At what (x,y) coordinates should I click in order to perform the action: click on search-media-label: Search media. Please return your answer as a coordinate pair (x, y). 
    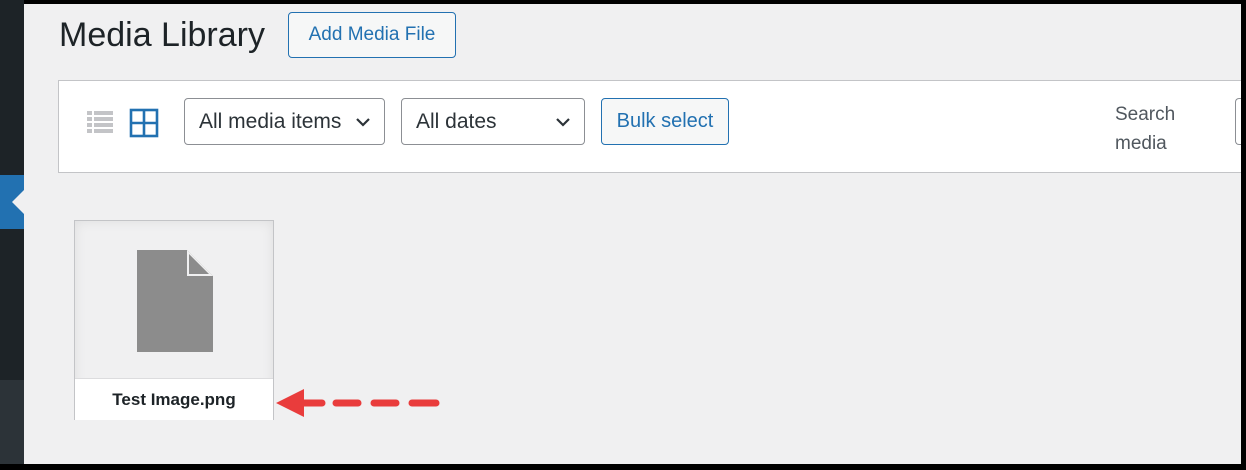
    Looking at the image, I should click on (1145, 129).